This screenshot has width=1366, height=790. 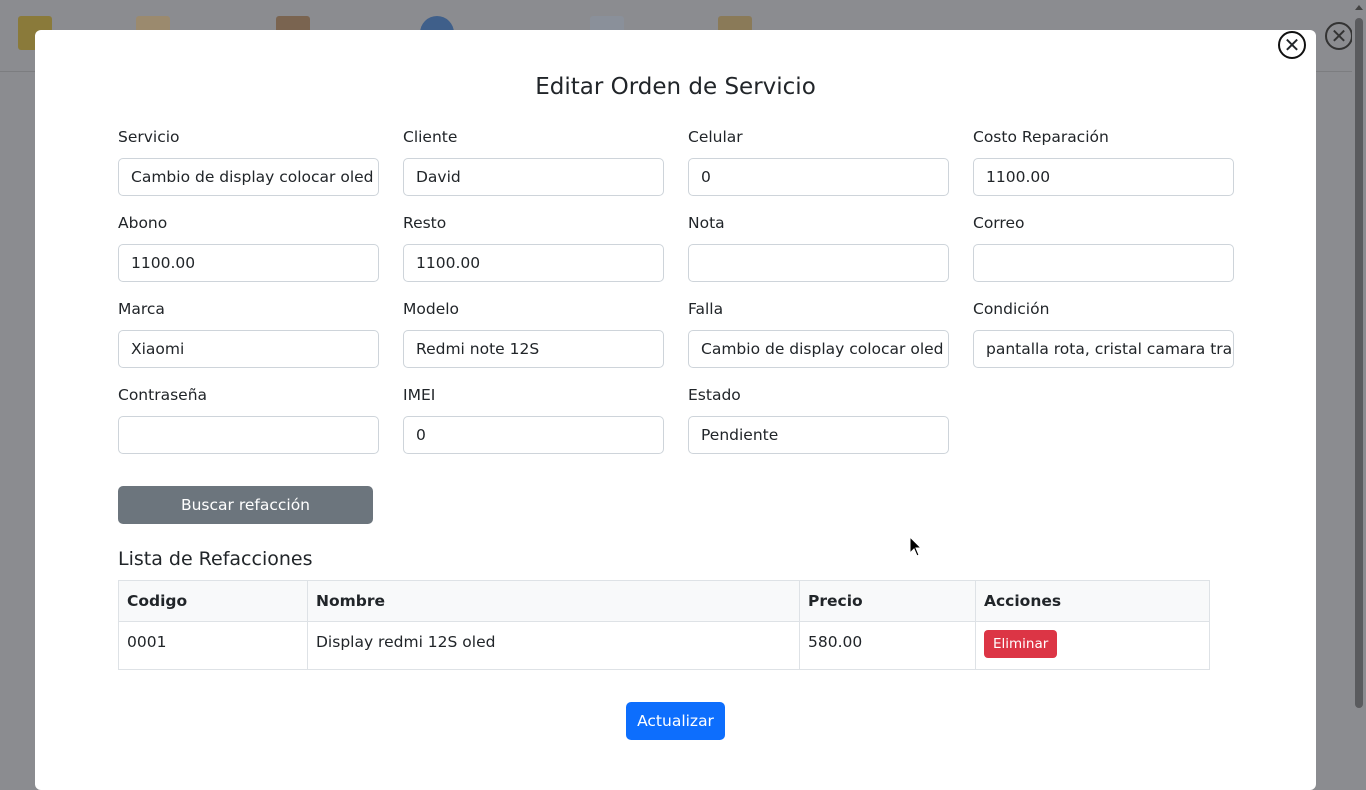 I want to click on header-codigo: Codigo, so click(x=213, y=601).